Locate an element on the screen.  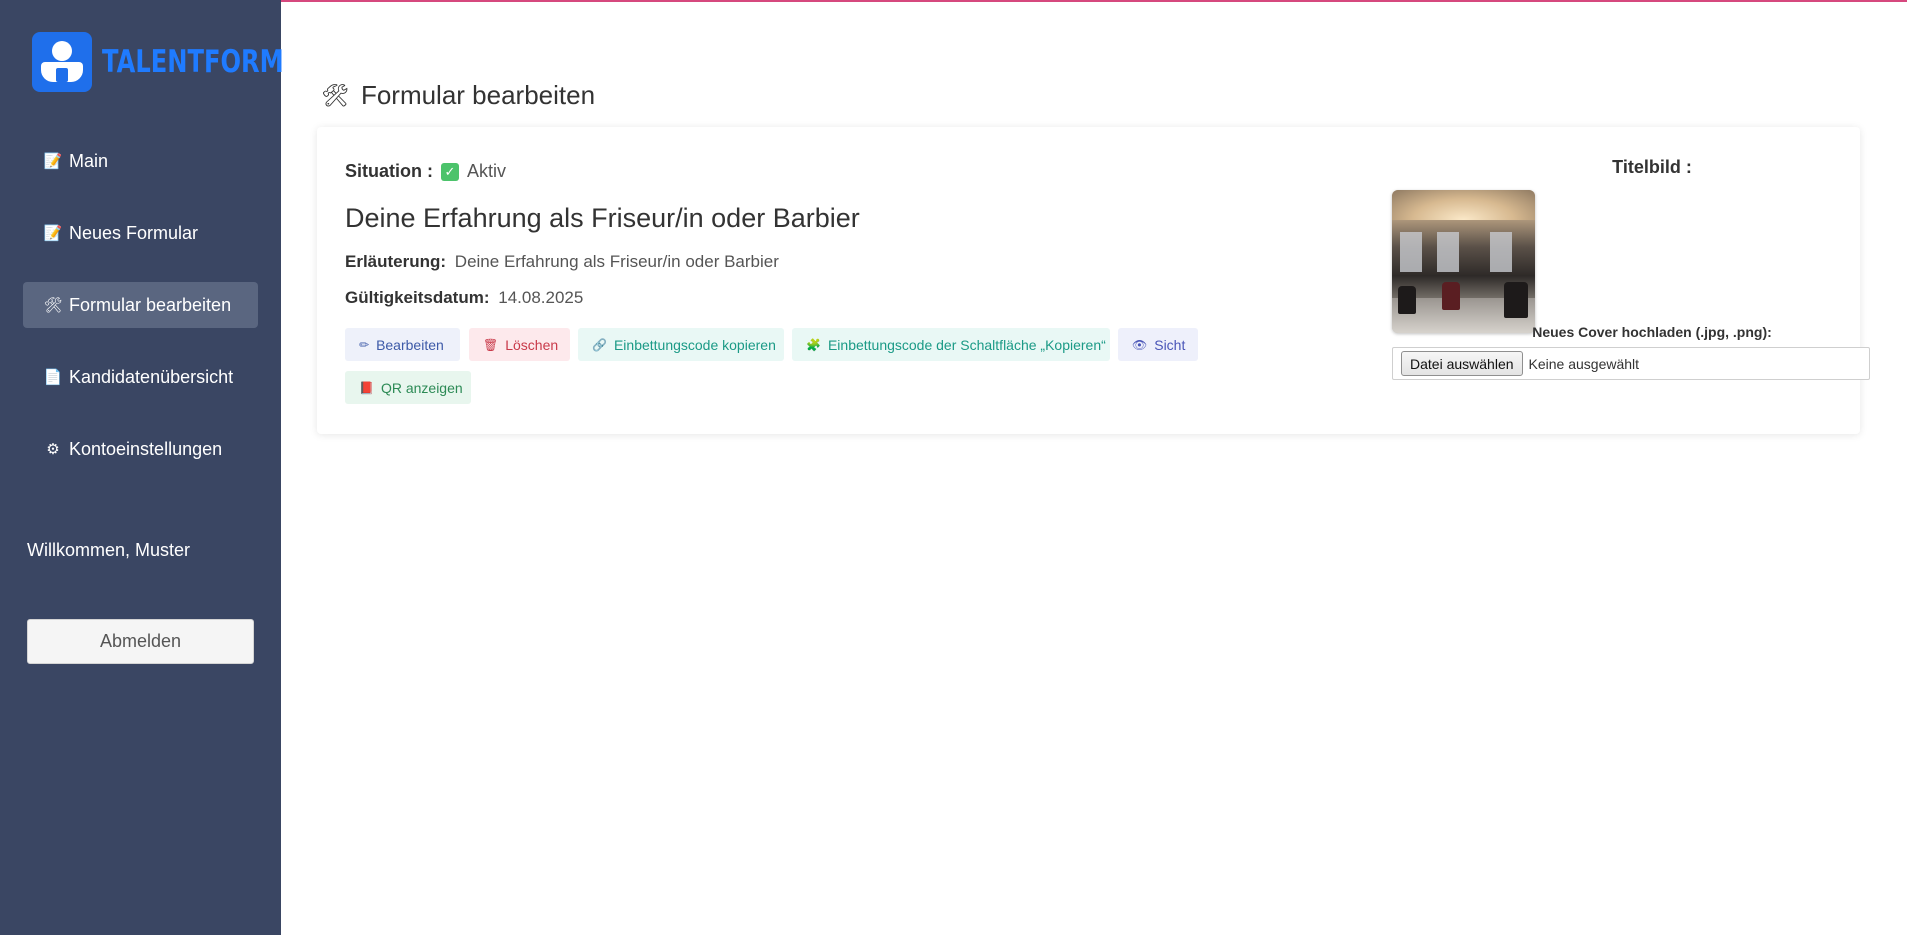
show-qr-button: 📕 QR anzeigen is located at coordinates (408, 387).